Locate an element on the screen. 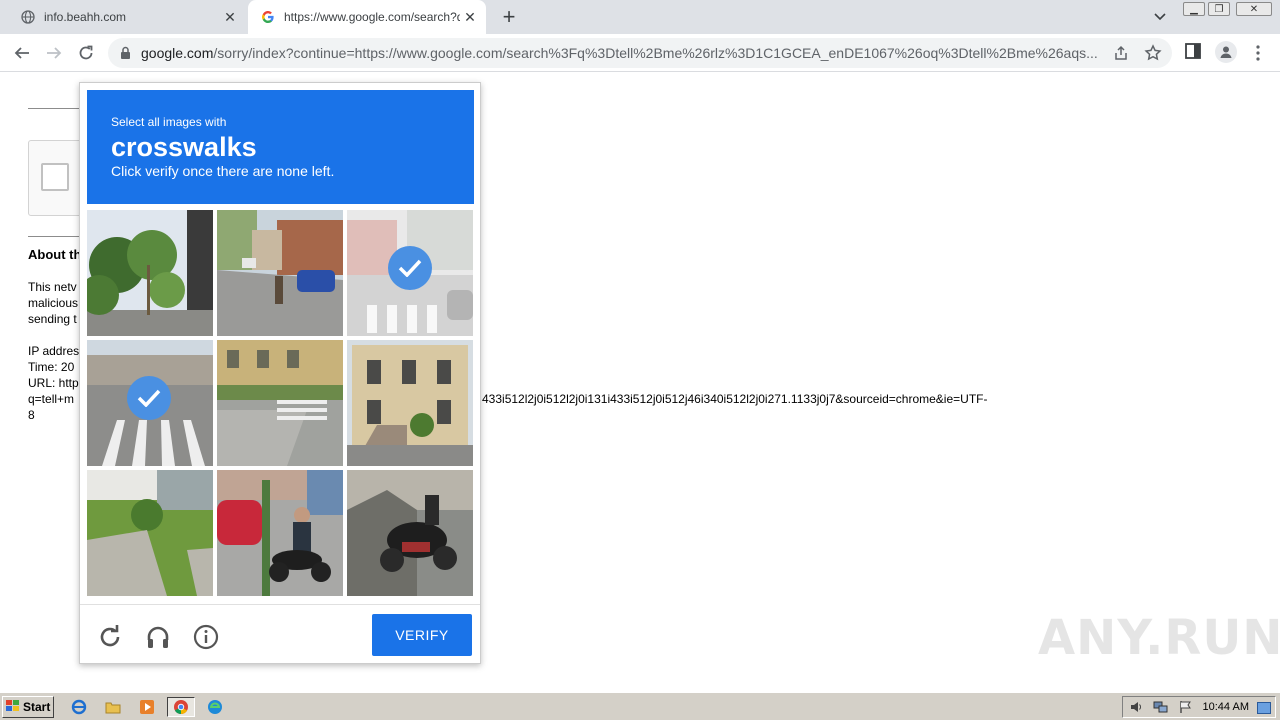 The image size is (1280, 720). windows-taskbar: Start 10:44 AM is located at coordinates (640, 706).